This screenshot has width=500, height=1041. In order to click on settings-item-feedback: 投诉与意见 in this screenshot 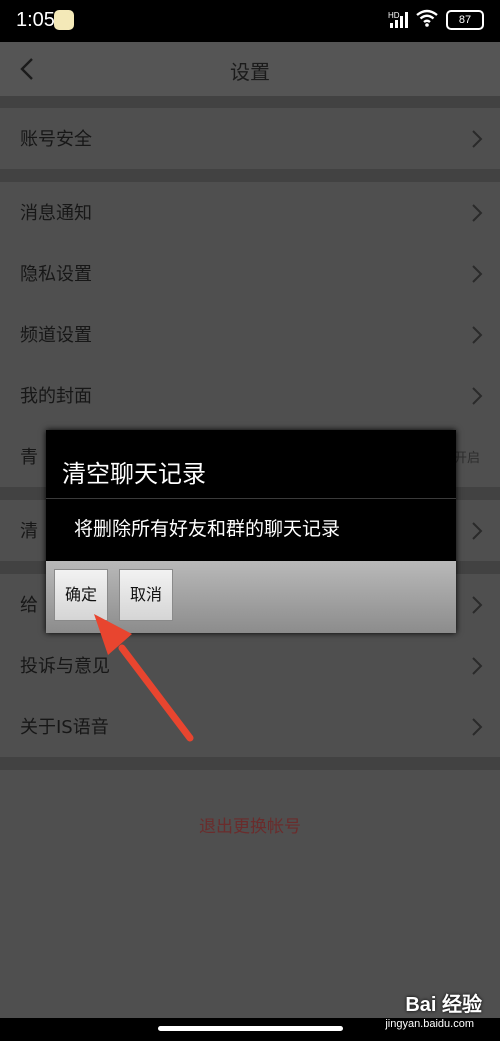, I will do `click(250, 665)`.